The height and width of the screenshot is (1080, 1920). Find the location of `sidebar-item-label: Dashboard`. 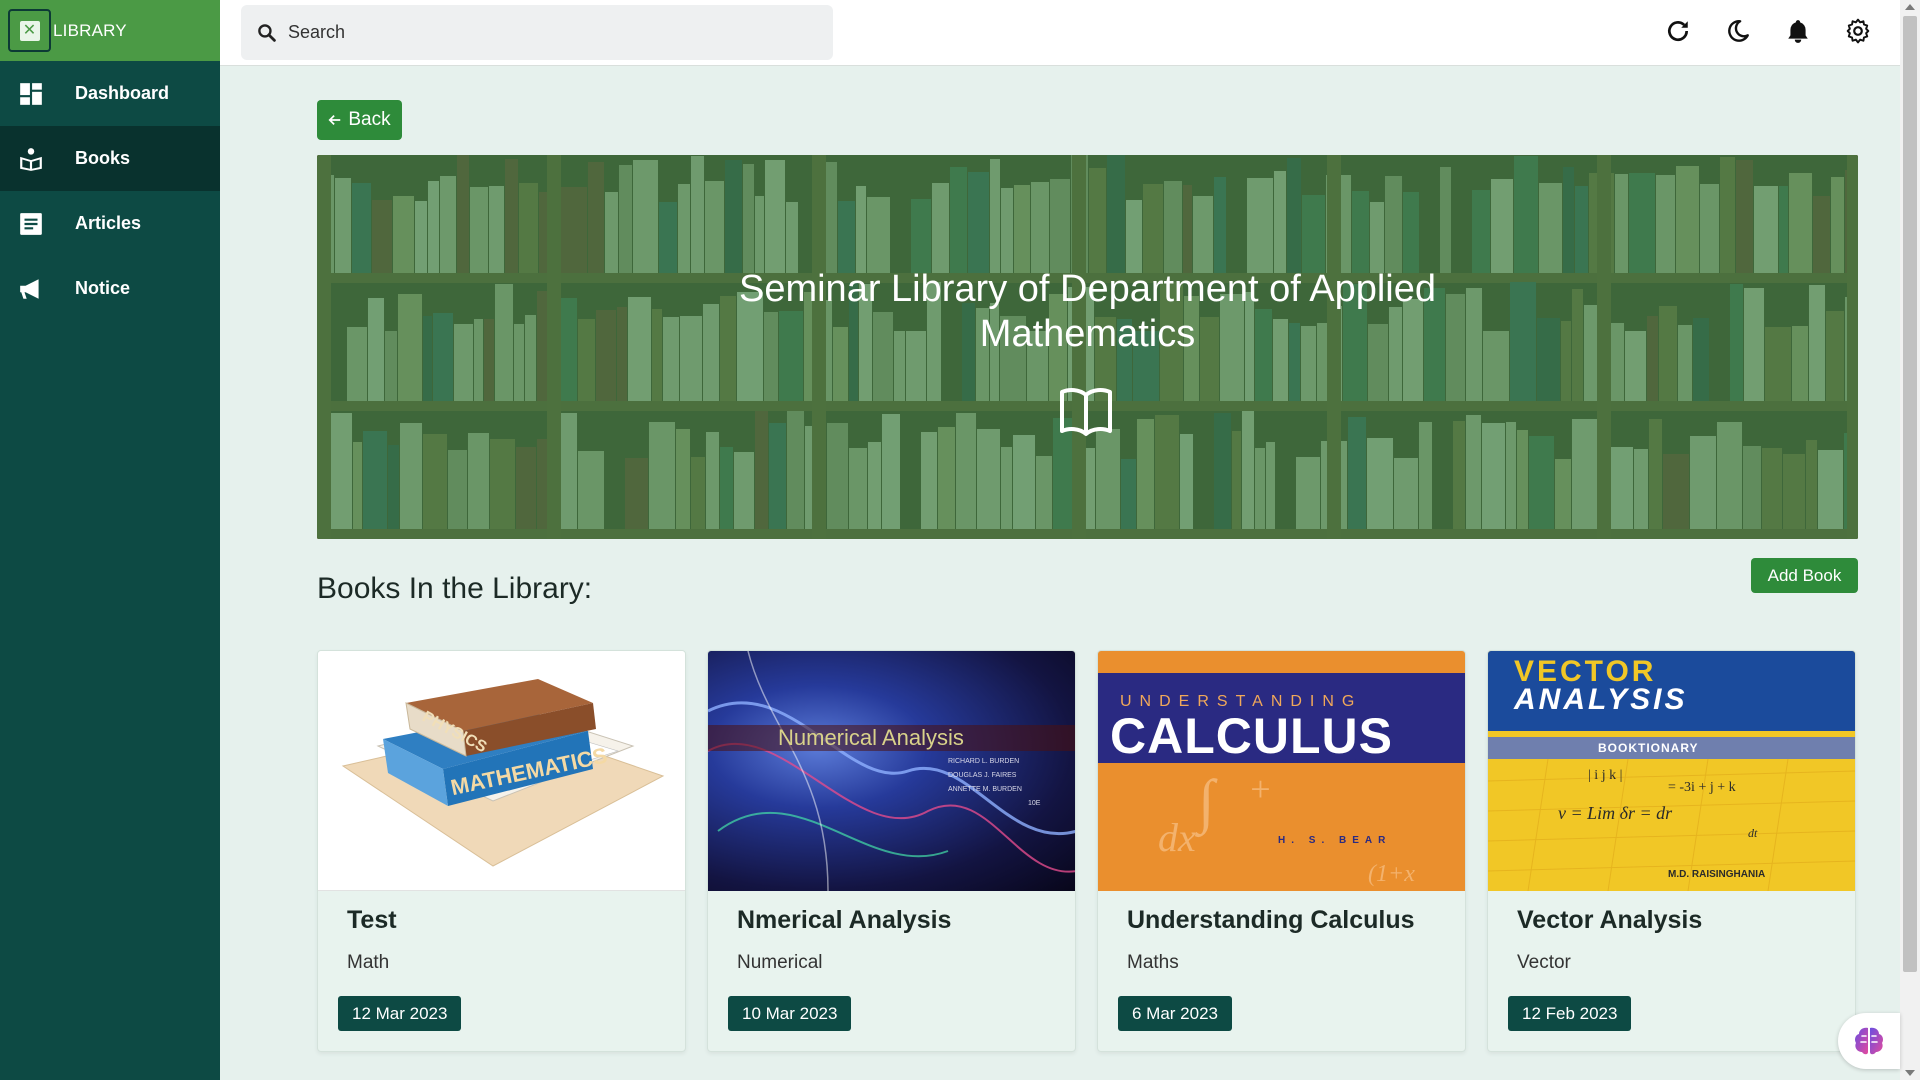

sidebar-item-label: Dashboard is located at coordinates (122, 93).